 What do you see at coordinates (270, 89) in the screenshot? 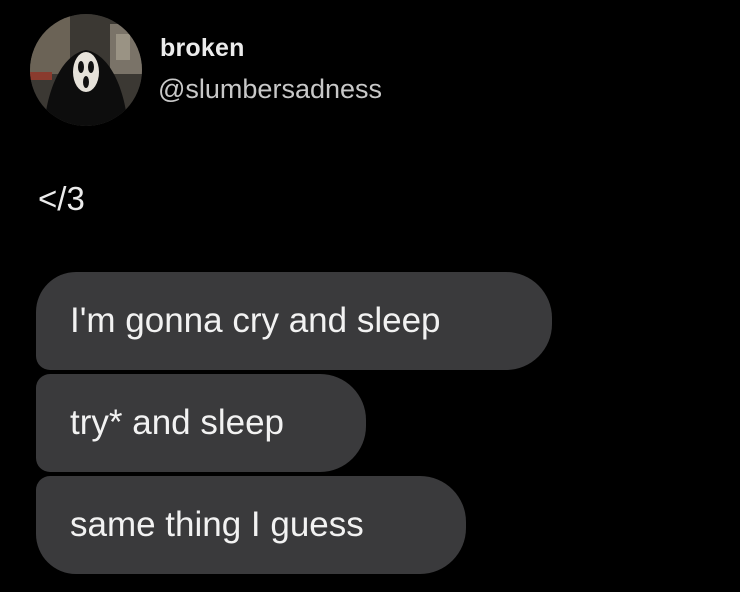
I see `user-handle: @slumbersadness` at bounding box center [270, 89].